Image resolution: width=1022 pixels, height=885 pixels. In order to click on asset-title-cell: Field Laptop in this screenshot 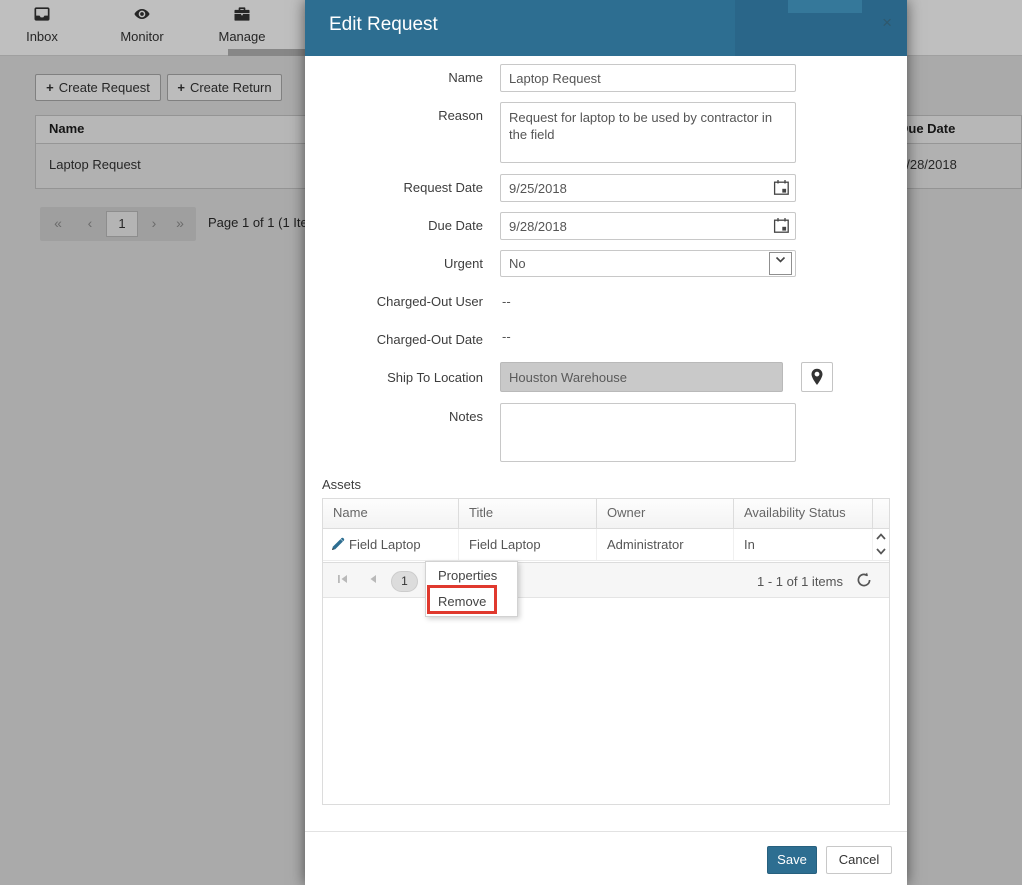, I will do `click(528, 544)`.